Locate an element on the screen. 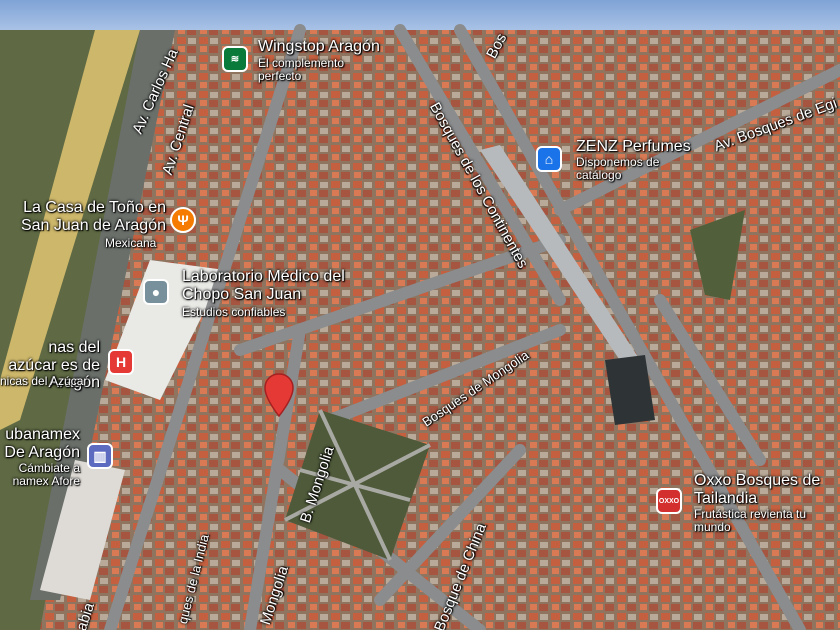 The width and height of the screenshot is (840, 630). bank-icon: ▥ is located at coordinates (100, 456).